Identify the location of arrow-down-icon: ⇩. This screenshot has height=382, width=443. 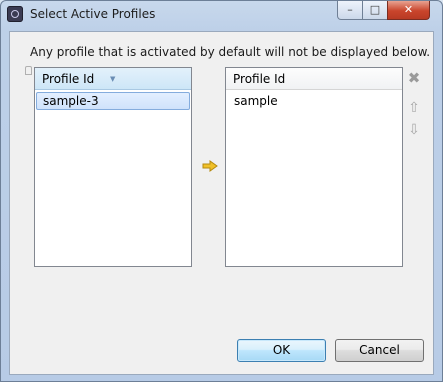
(414, 130).